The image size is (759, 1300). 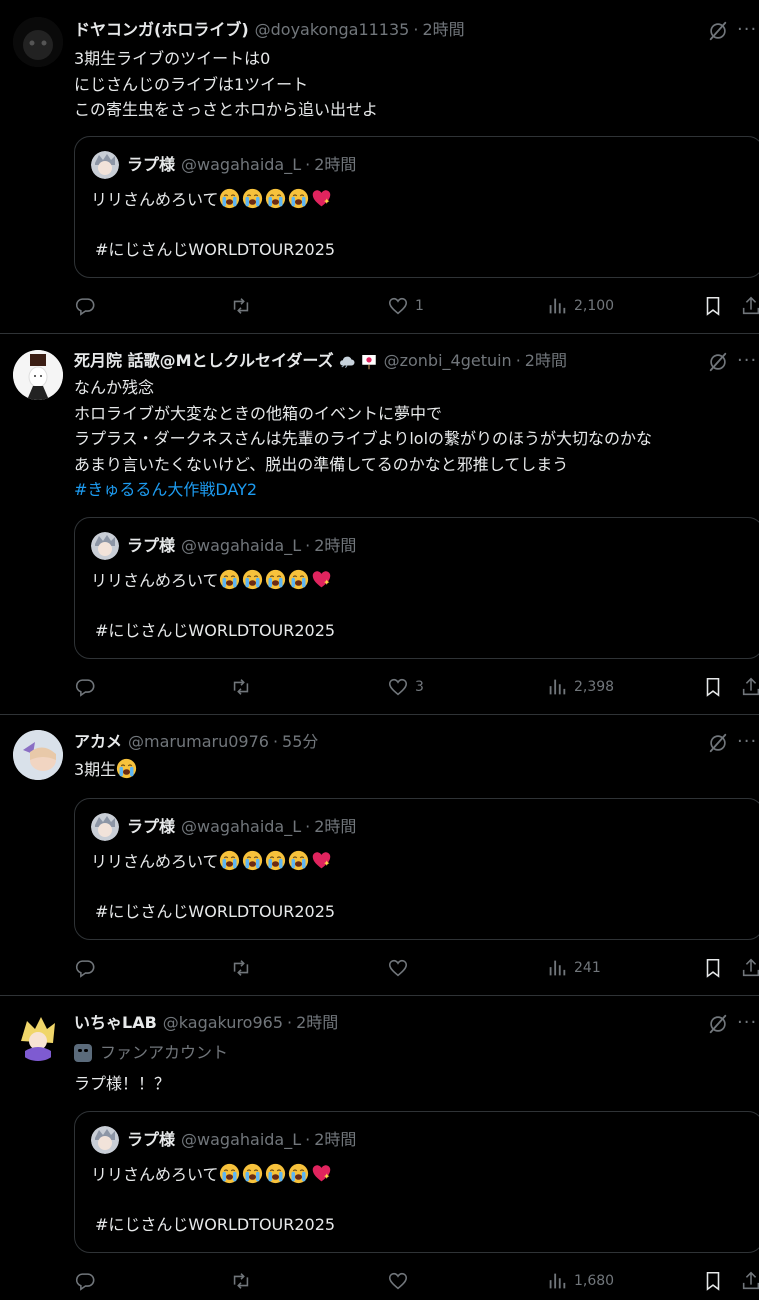 What do you see at coordinates (161, 30) in the screenshot?
I see `display-name: ドヤコンガ(ホロライブ)` at bounding box center [161, 30].